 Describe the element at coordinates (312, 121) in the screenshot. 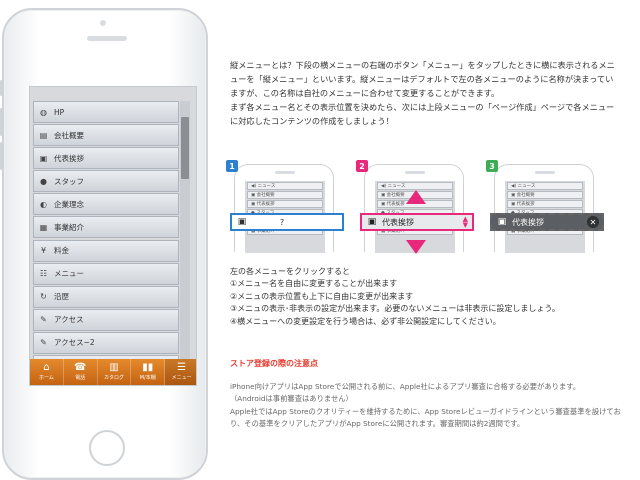

I see `intro-line: に対応したコンテンツの作成をしましょう！` at that location.